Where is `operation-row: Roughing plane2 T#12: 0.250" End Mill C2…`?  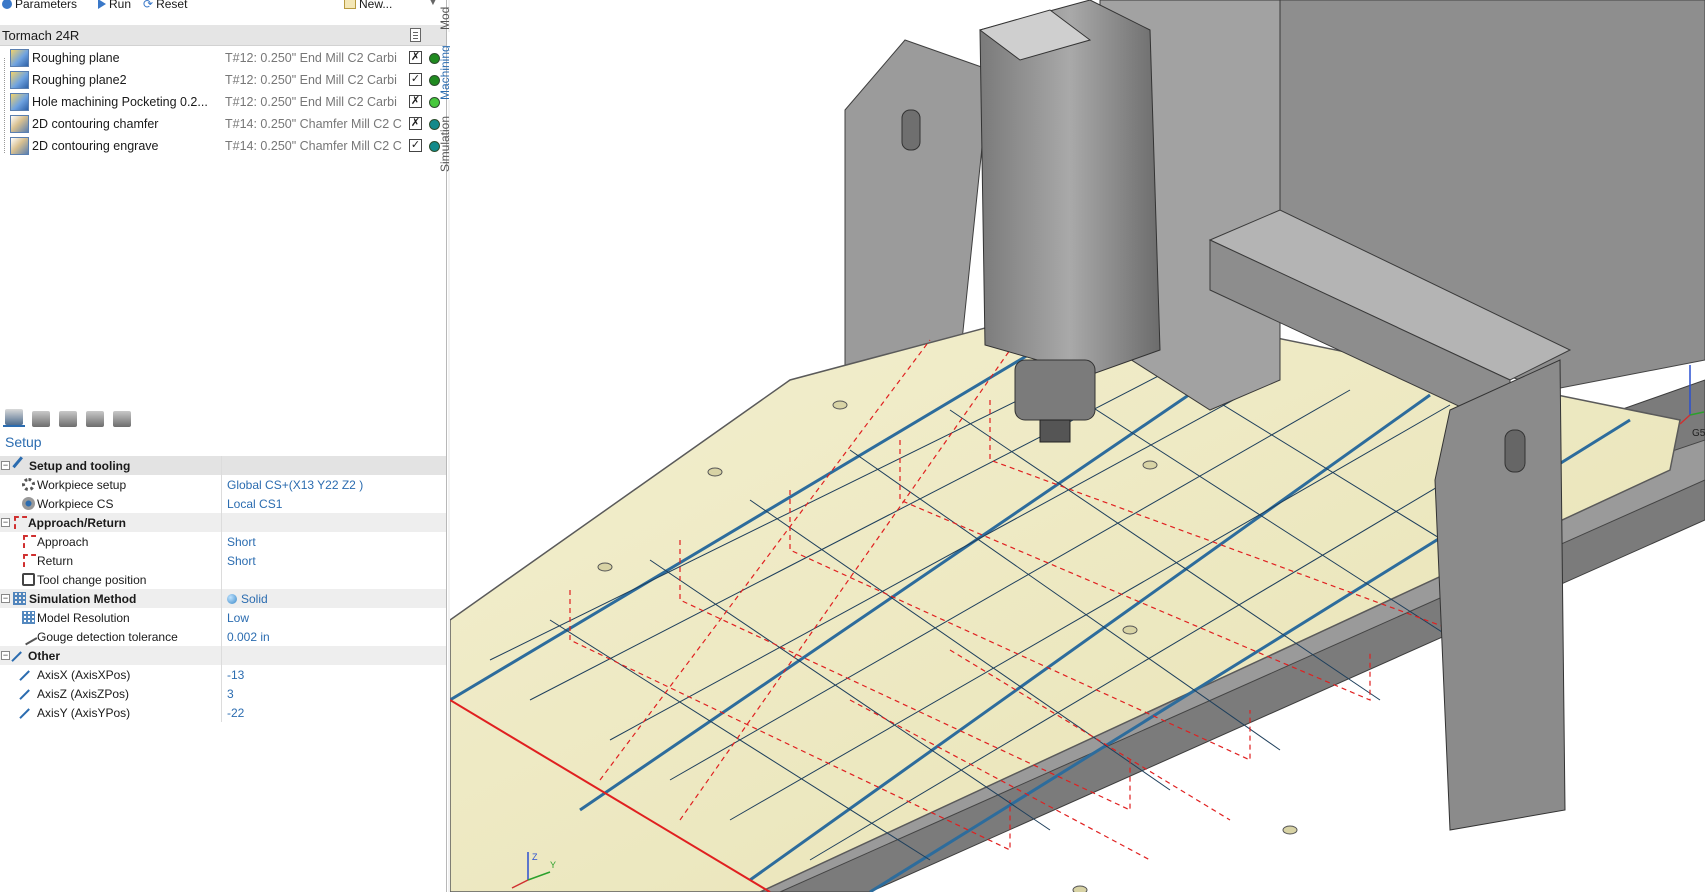 operation-row: Roughing plane2 T#12: 0.250" End Mill C2… is located at coordinates (223, 80).